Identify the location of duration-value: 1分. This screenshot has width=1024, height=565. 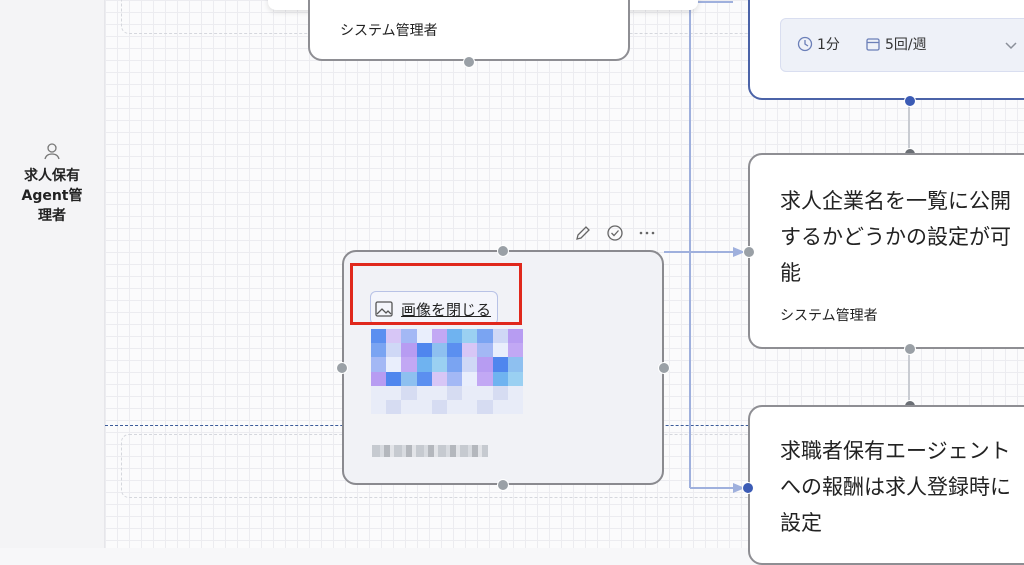
(828, 45).